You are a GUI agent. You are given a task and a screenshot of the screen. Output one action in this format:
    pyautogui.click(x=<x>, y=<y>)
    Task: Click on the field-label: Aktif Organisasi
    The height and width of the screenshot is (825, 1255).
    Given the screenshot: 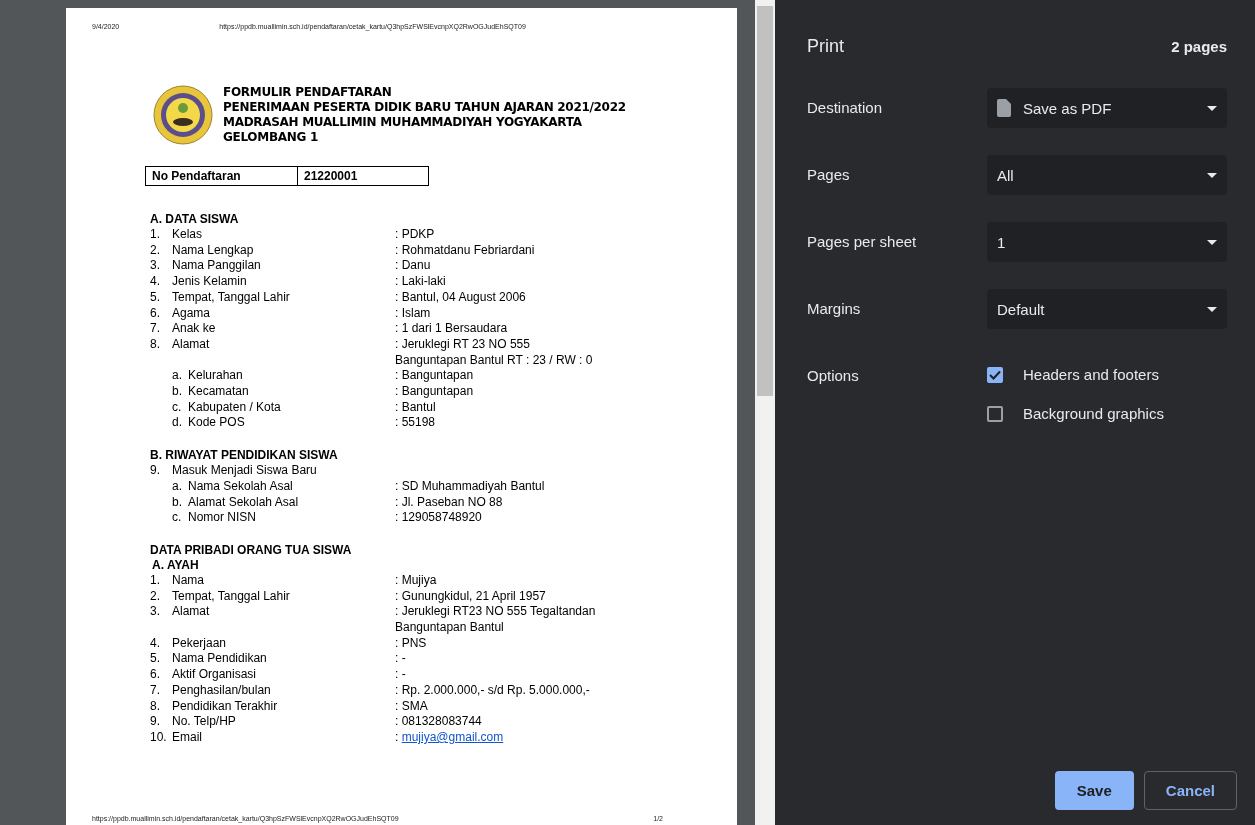 What is the action you would take?
    pyautogui.click(x=215, y=675)
    